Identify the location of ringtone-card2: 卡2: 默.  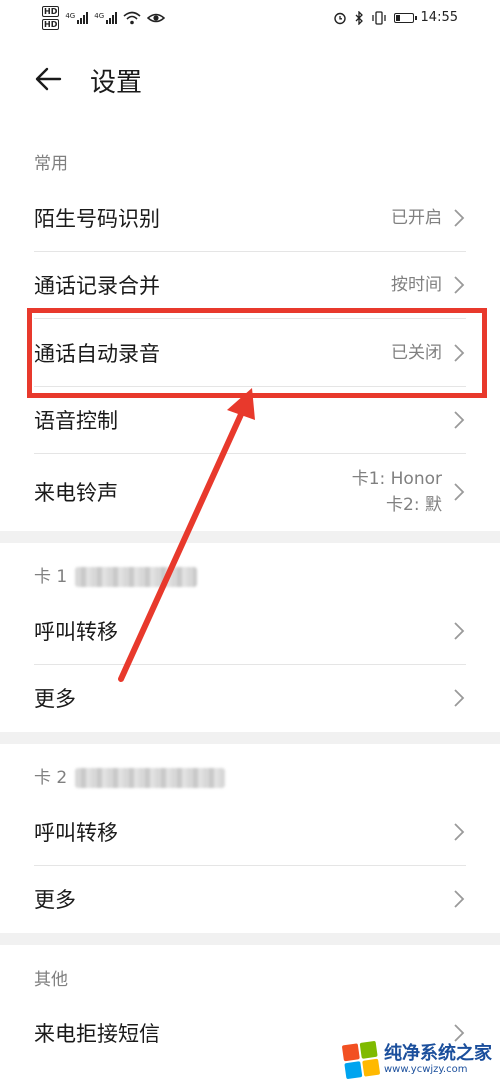
(414, 505).